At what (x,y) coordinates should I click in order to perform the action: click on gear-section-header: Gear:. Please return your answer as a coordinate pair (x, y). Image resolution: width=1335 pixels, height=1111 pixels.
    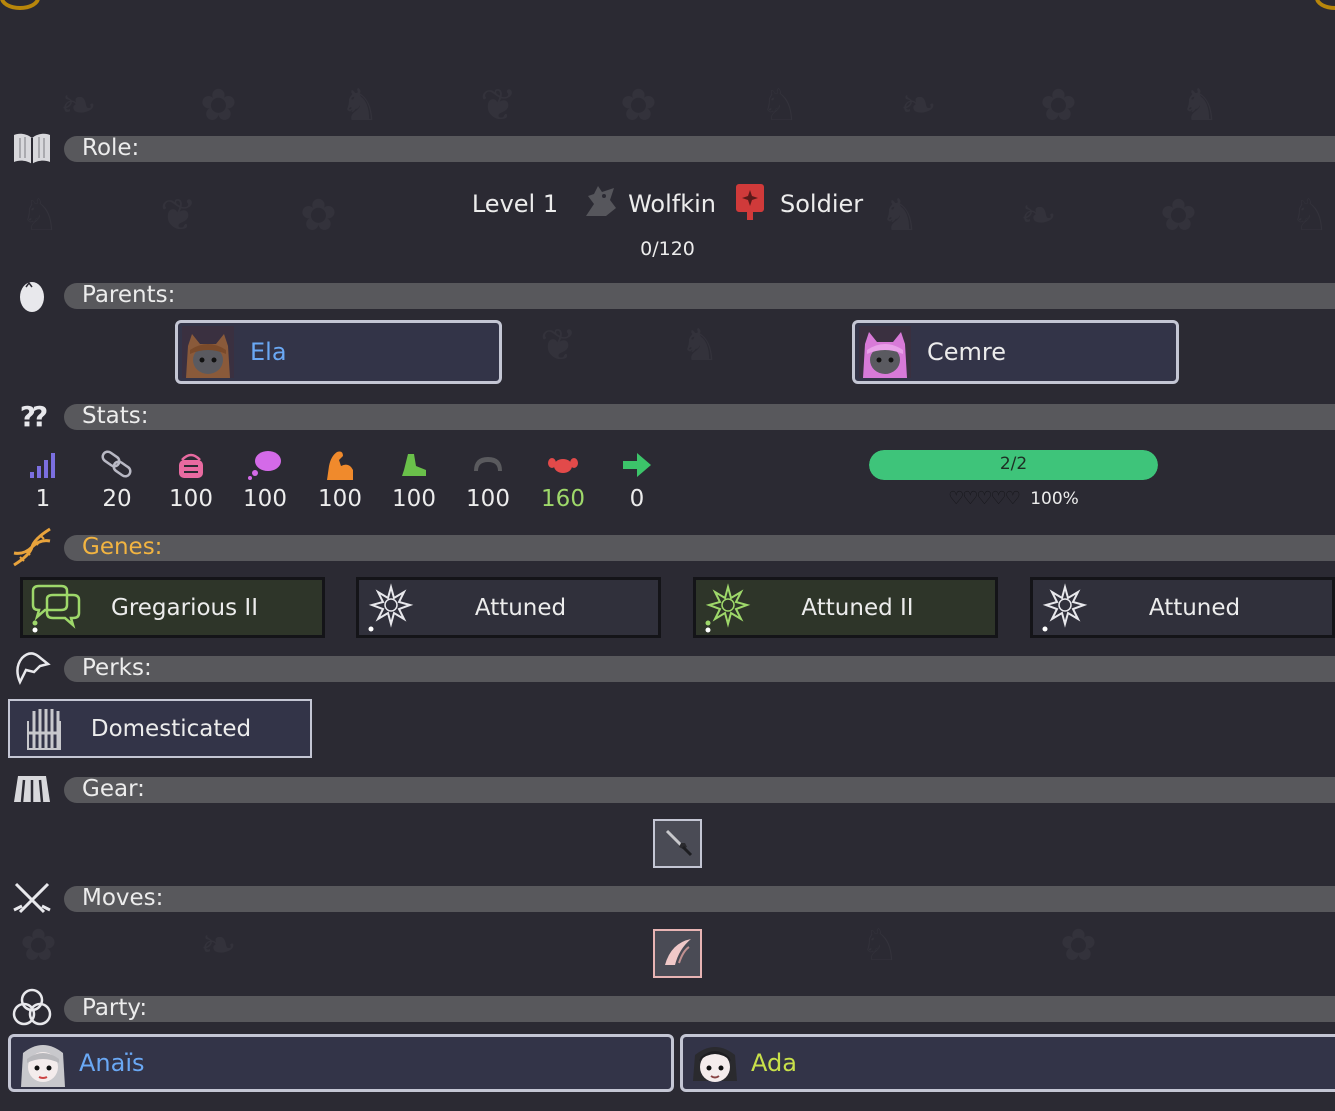
    Looking at the image, I should click on (667, 789).